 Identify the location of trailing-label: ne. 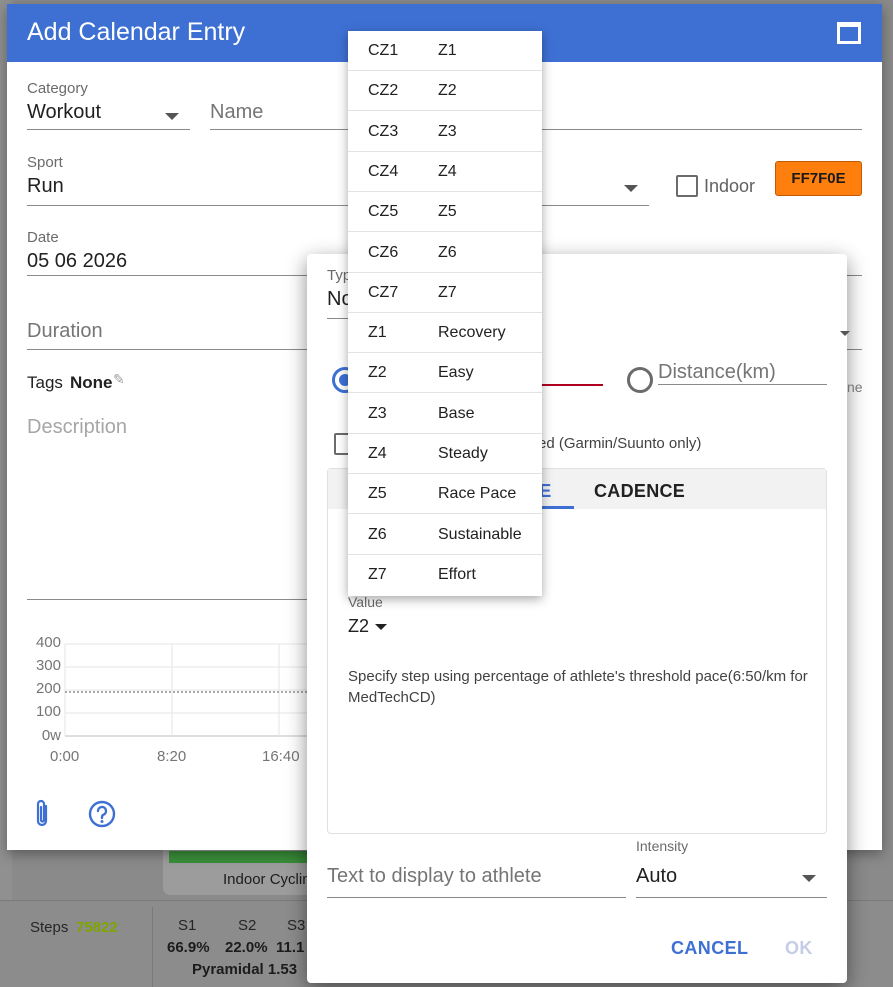
(855, 387).